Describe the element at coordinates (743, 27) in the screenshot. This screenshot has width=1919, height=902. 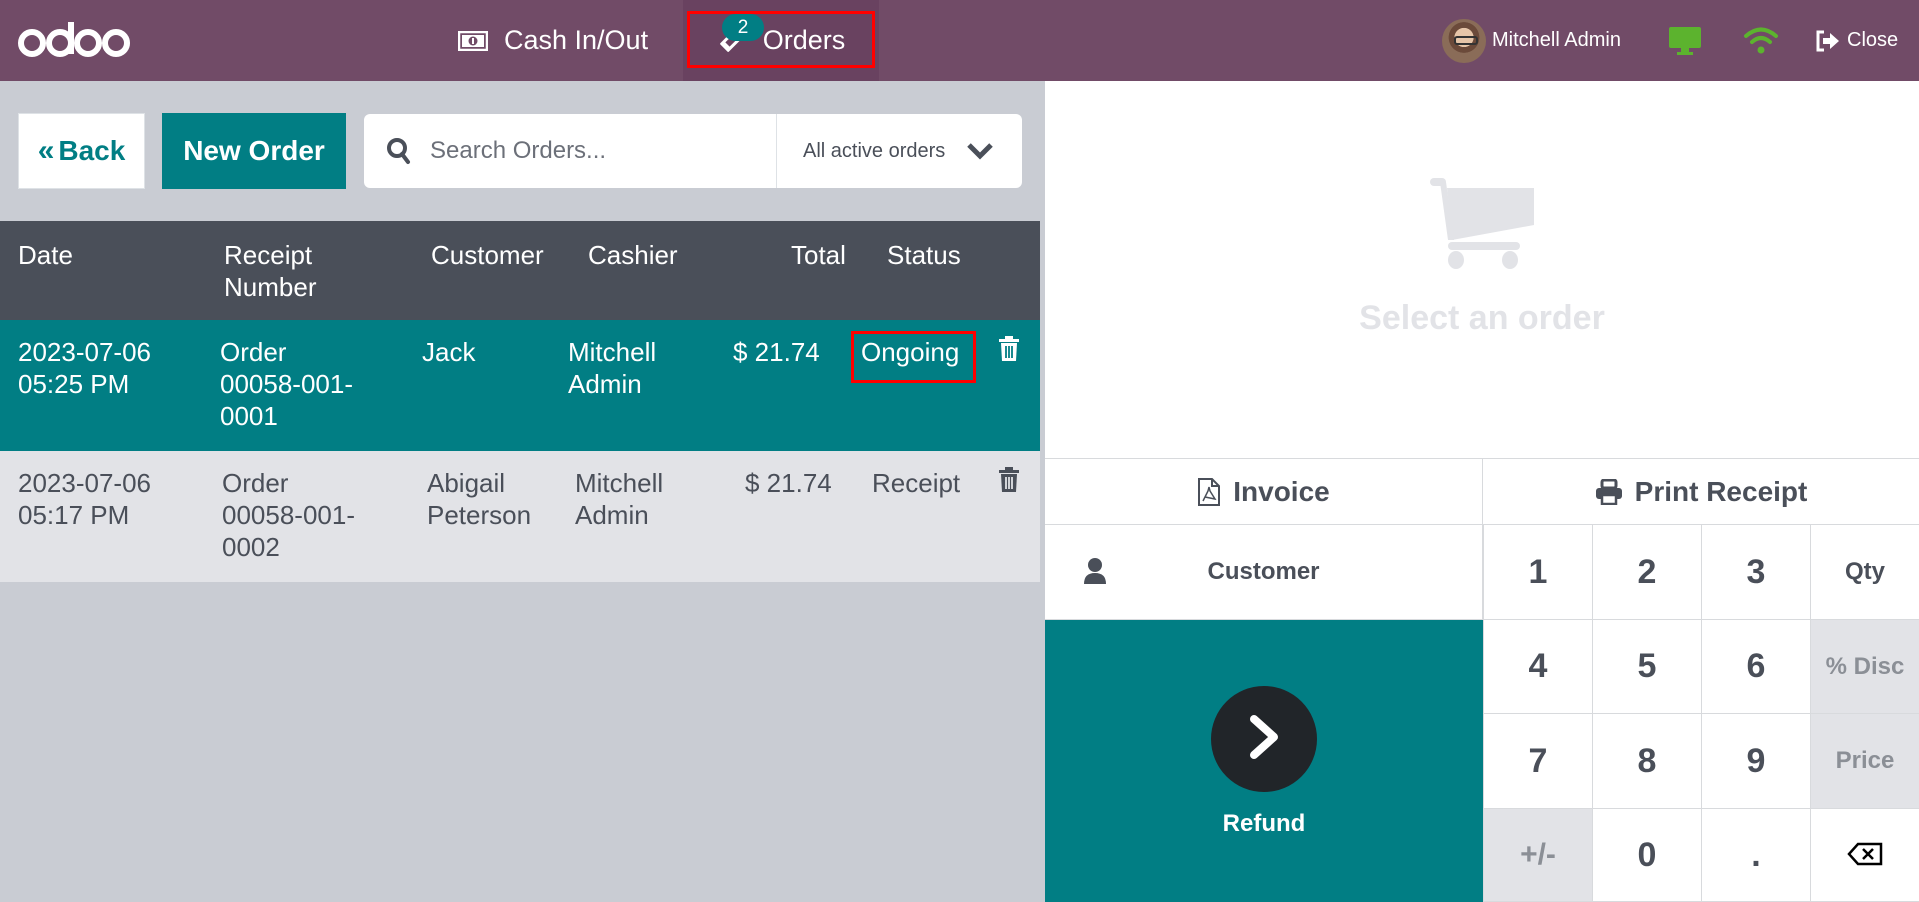
I see `orders-count-badge: 2` at that location.